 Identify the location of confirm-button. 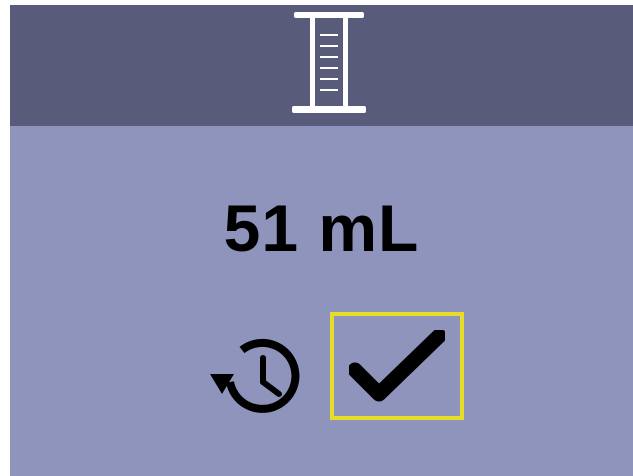
(397, 366).